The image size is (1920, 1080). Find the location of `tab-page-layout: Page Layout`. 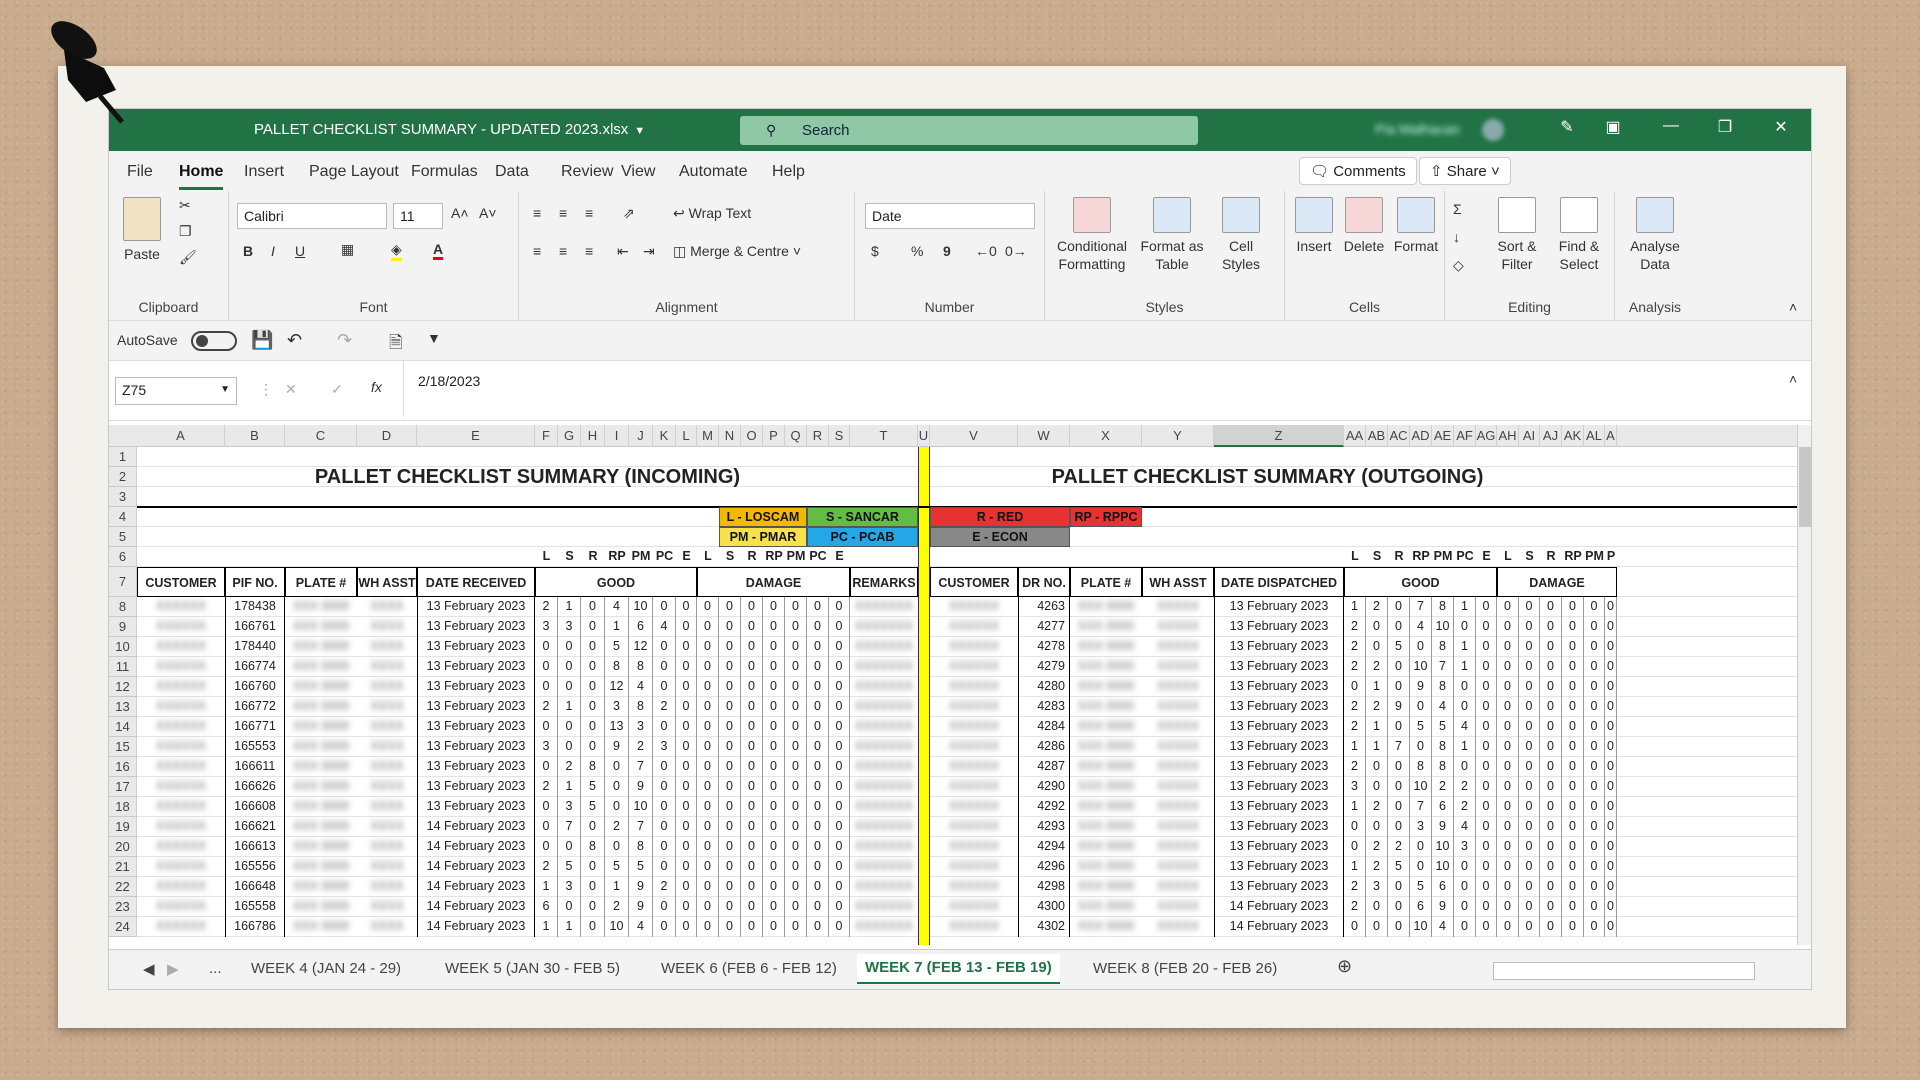

tab-page-layout: Page Layout is located at coordinates (354, 172).